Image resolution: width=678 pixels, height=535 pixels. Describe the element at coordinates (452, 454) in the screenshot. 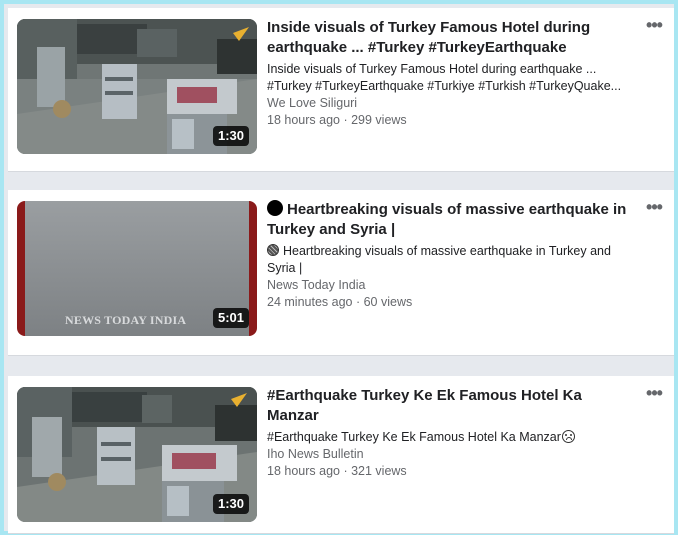

I see `channel-name: Iho News Bulletin` at that location.